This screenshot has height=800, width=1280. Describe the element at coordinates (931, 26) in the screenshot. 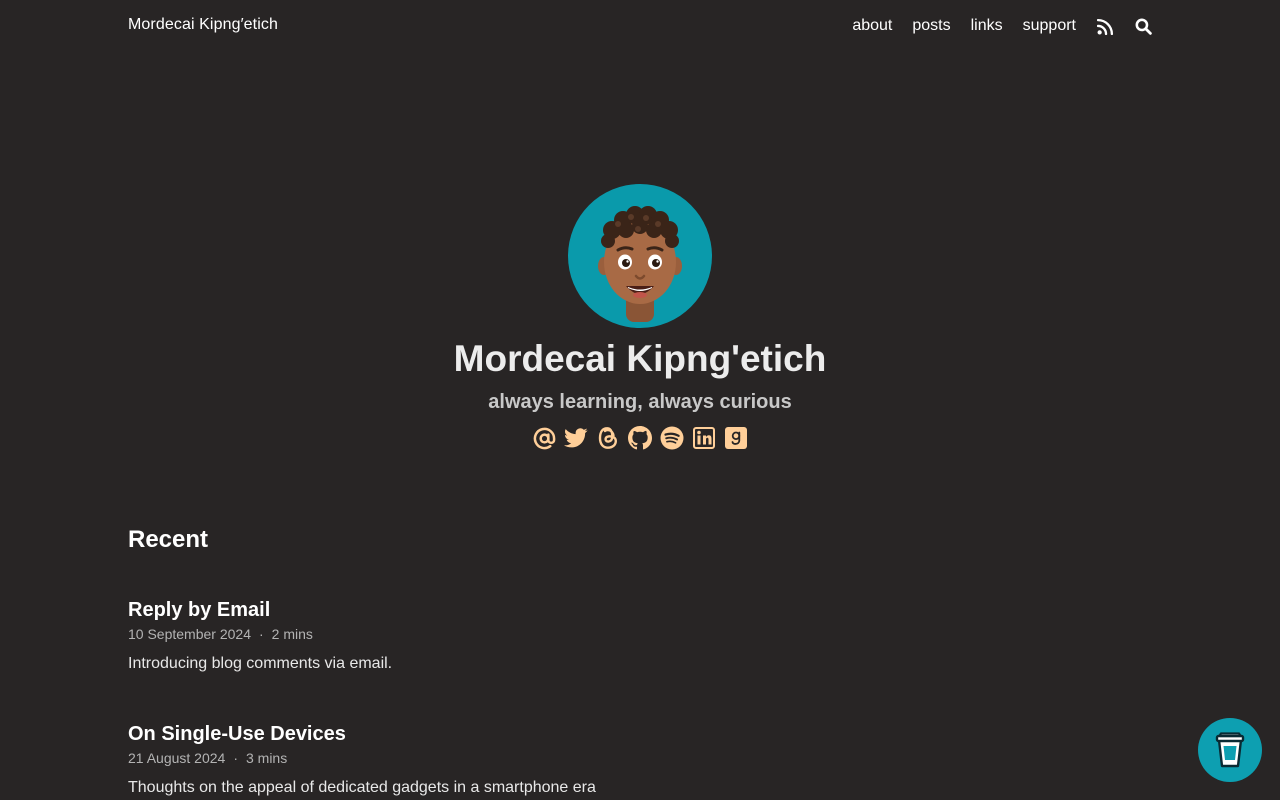

I see `nav-link-posts: posts` at that location.